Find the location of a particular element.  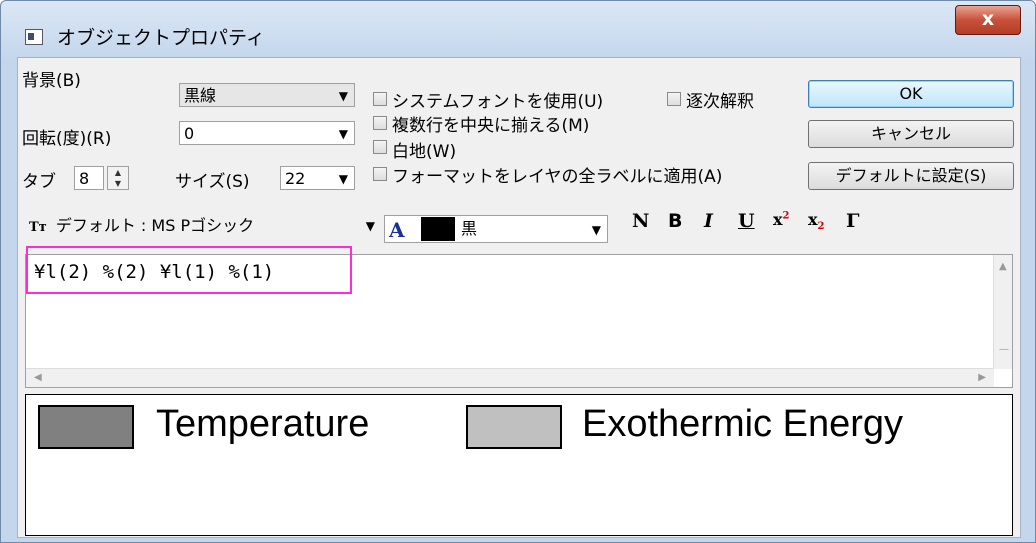

legend-label-temperature: Temperature is located at coordinates (263, 424).